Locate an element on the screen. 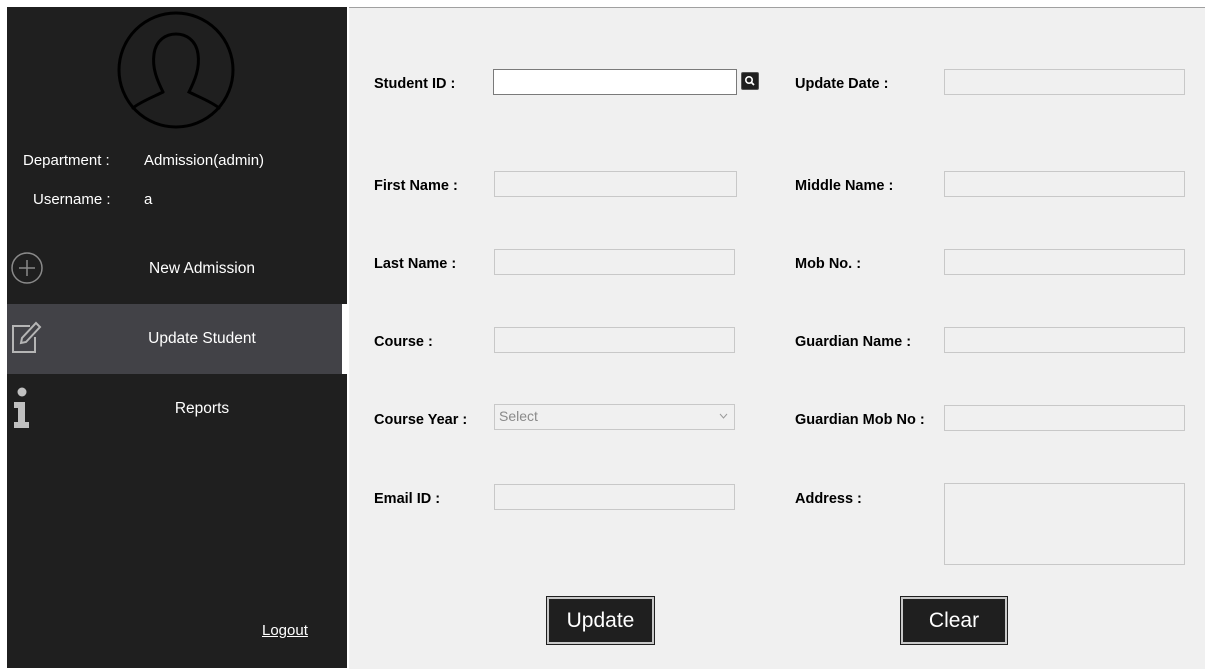  middle-name-label: Middle Name : is located at coordinates (844, 186).